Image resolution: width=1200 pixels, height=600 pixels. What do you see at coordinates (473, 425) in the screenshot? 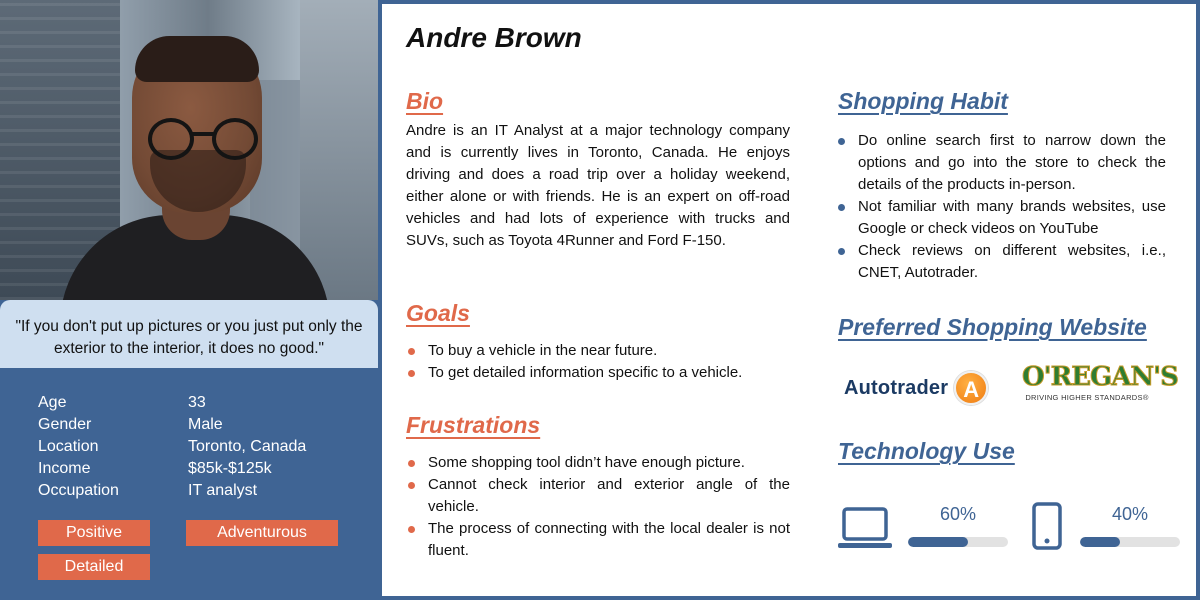
I see `frustrations-heading: Frustrations` at bounding box center [473, 425].